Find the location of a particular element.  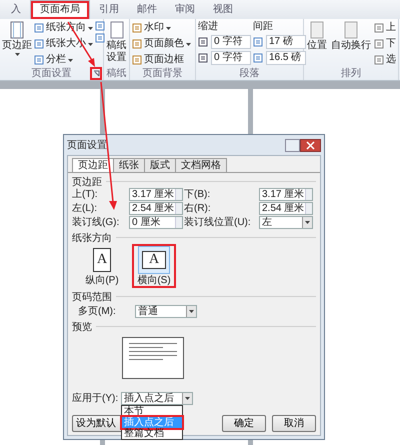

field-label: 上(T): is located at coordinates (85, 194).